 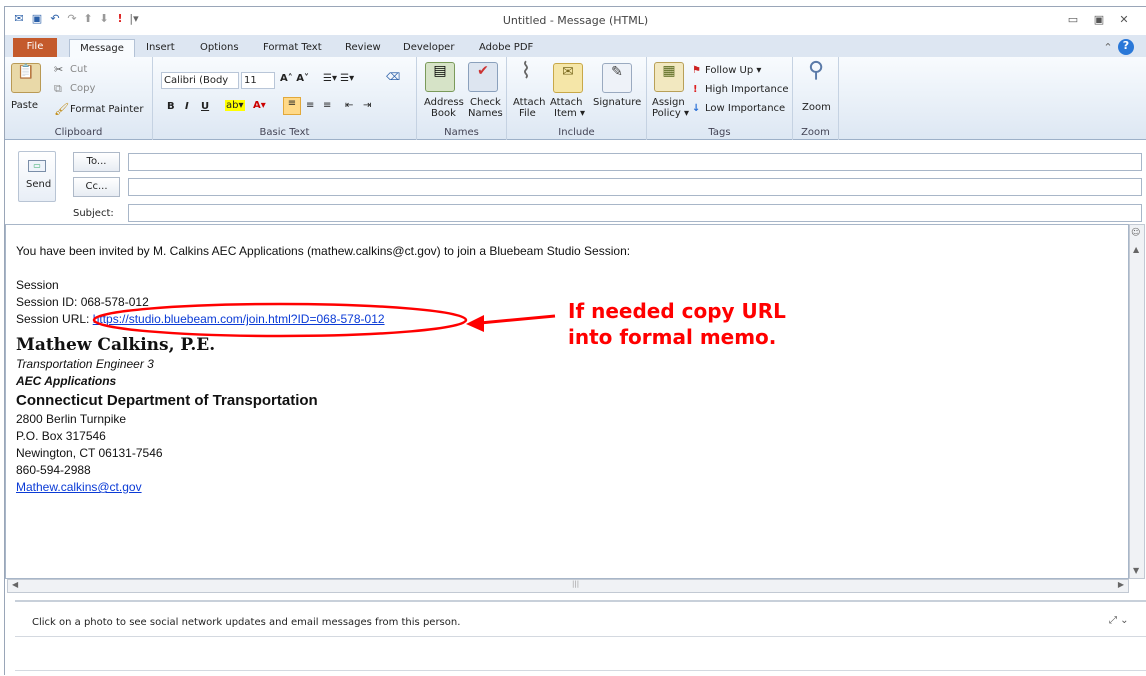 What do you see at coordinates (517, 319) in the screenshot?
I see `annotation-arrow-line` at bounding box center [517, 319].